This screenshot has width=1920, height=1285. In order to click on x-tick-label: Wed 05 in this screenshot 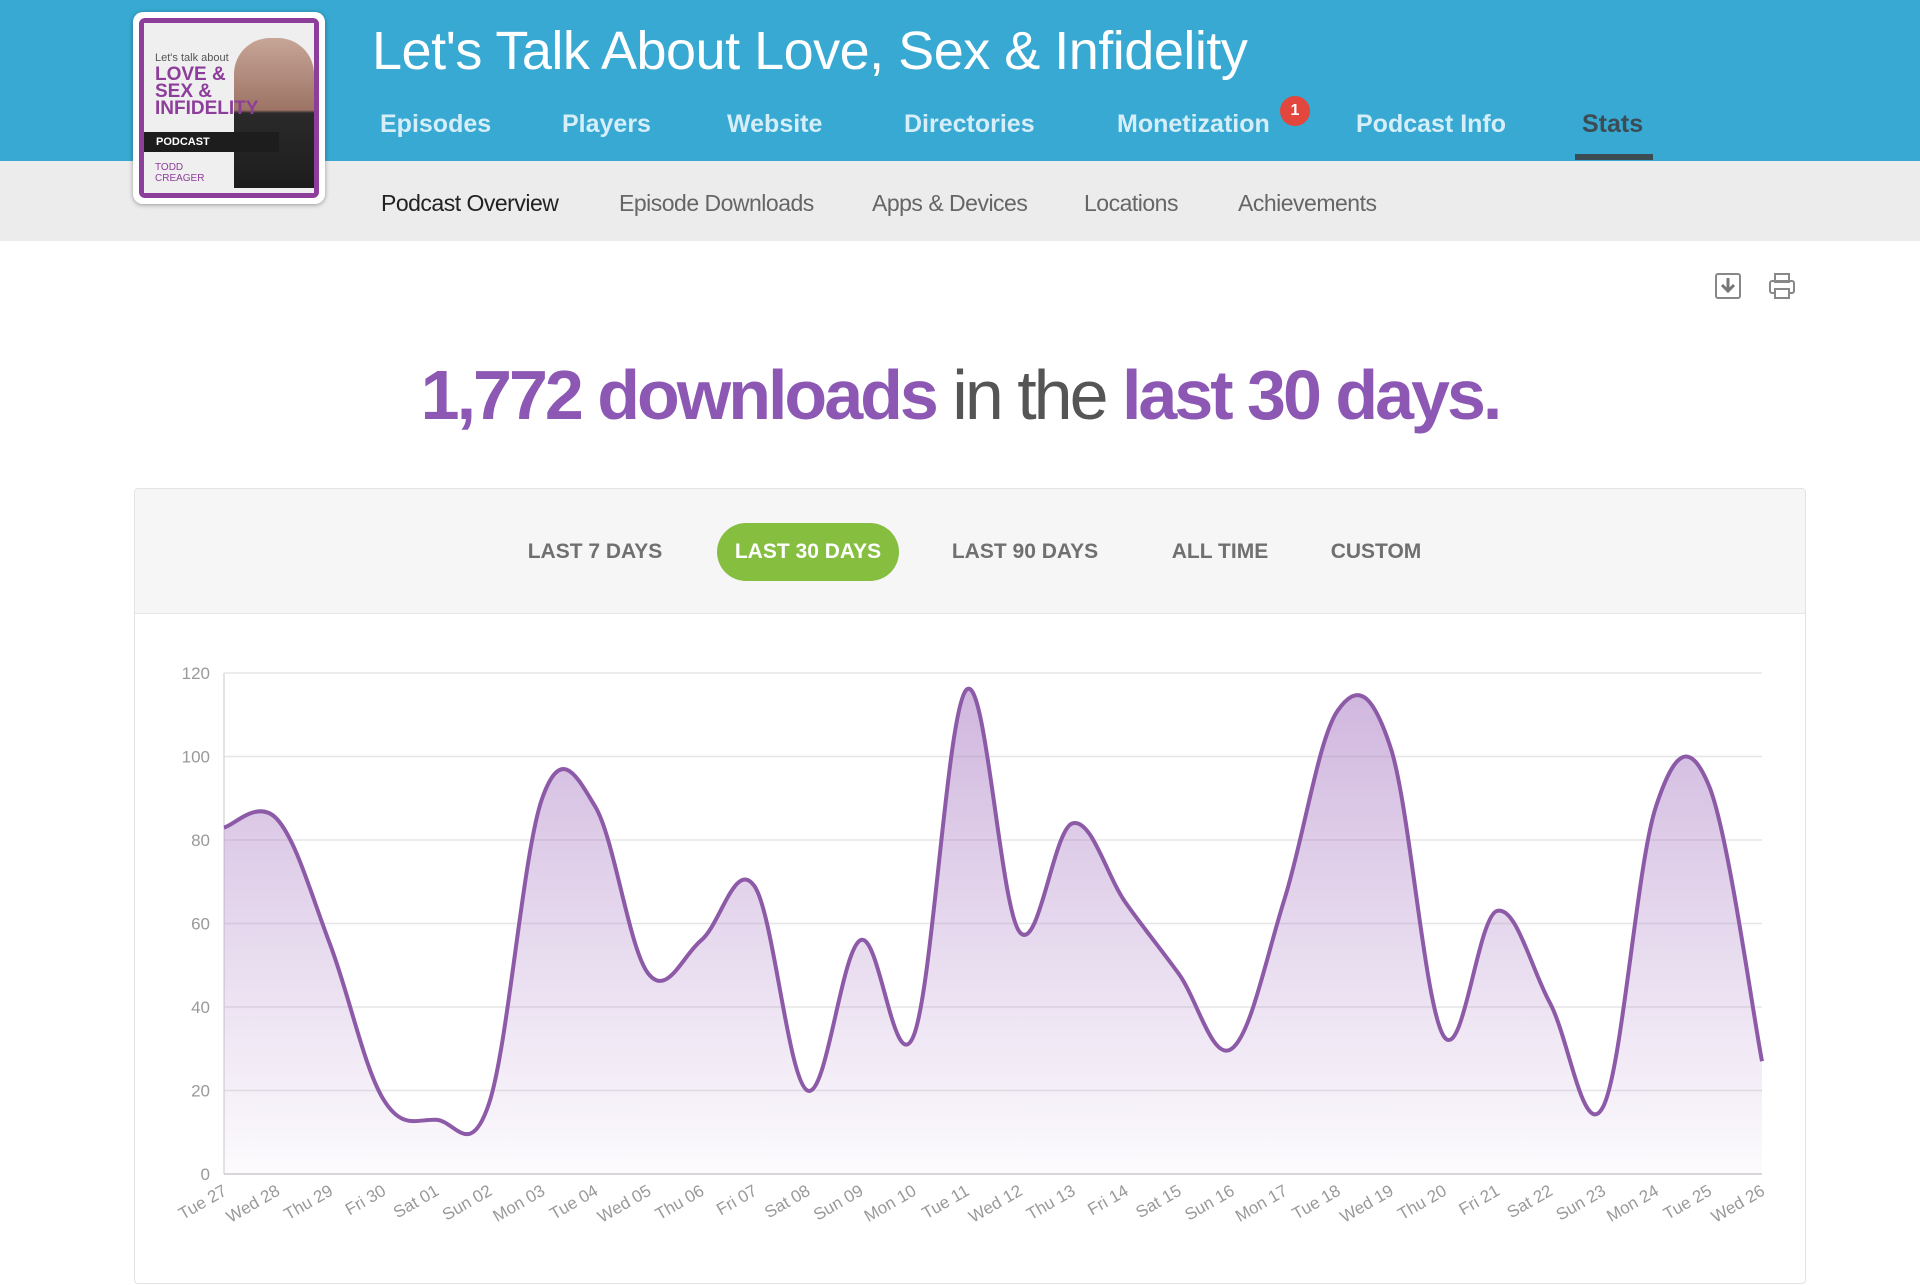, I will do `click(624, 1204)`.